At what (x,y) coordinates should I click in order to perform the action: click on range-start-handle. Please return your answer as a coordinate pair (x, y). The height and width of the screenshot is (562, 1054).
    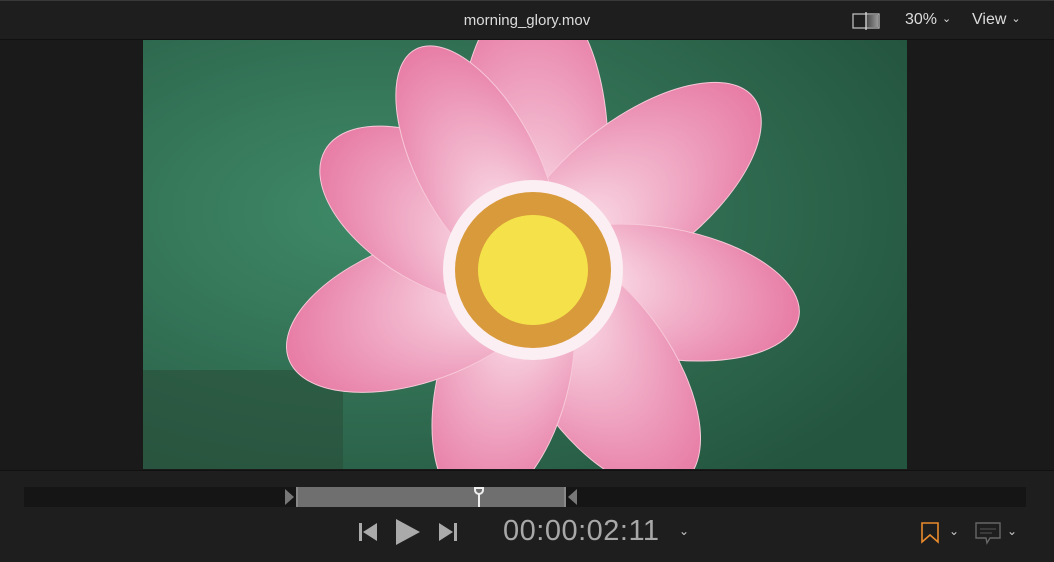
    Looking at the image, I should click on (289, 497).